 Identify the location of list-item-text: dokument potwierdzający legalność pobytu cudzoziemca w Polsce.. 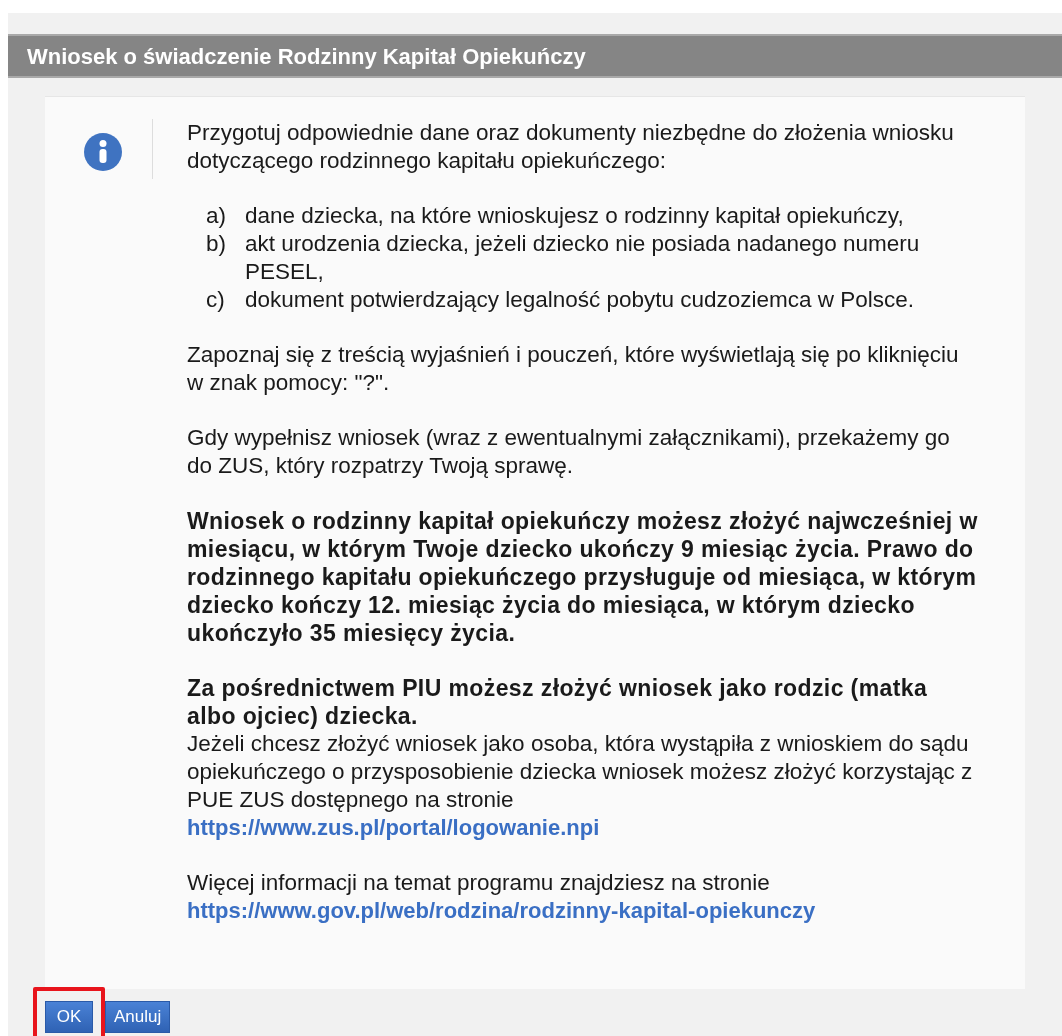
(580, 300).